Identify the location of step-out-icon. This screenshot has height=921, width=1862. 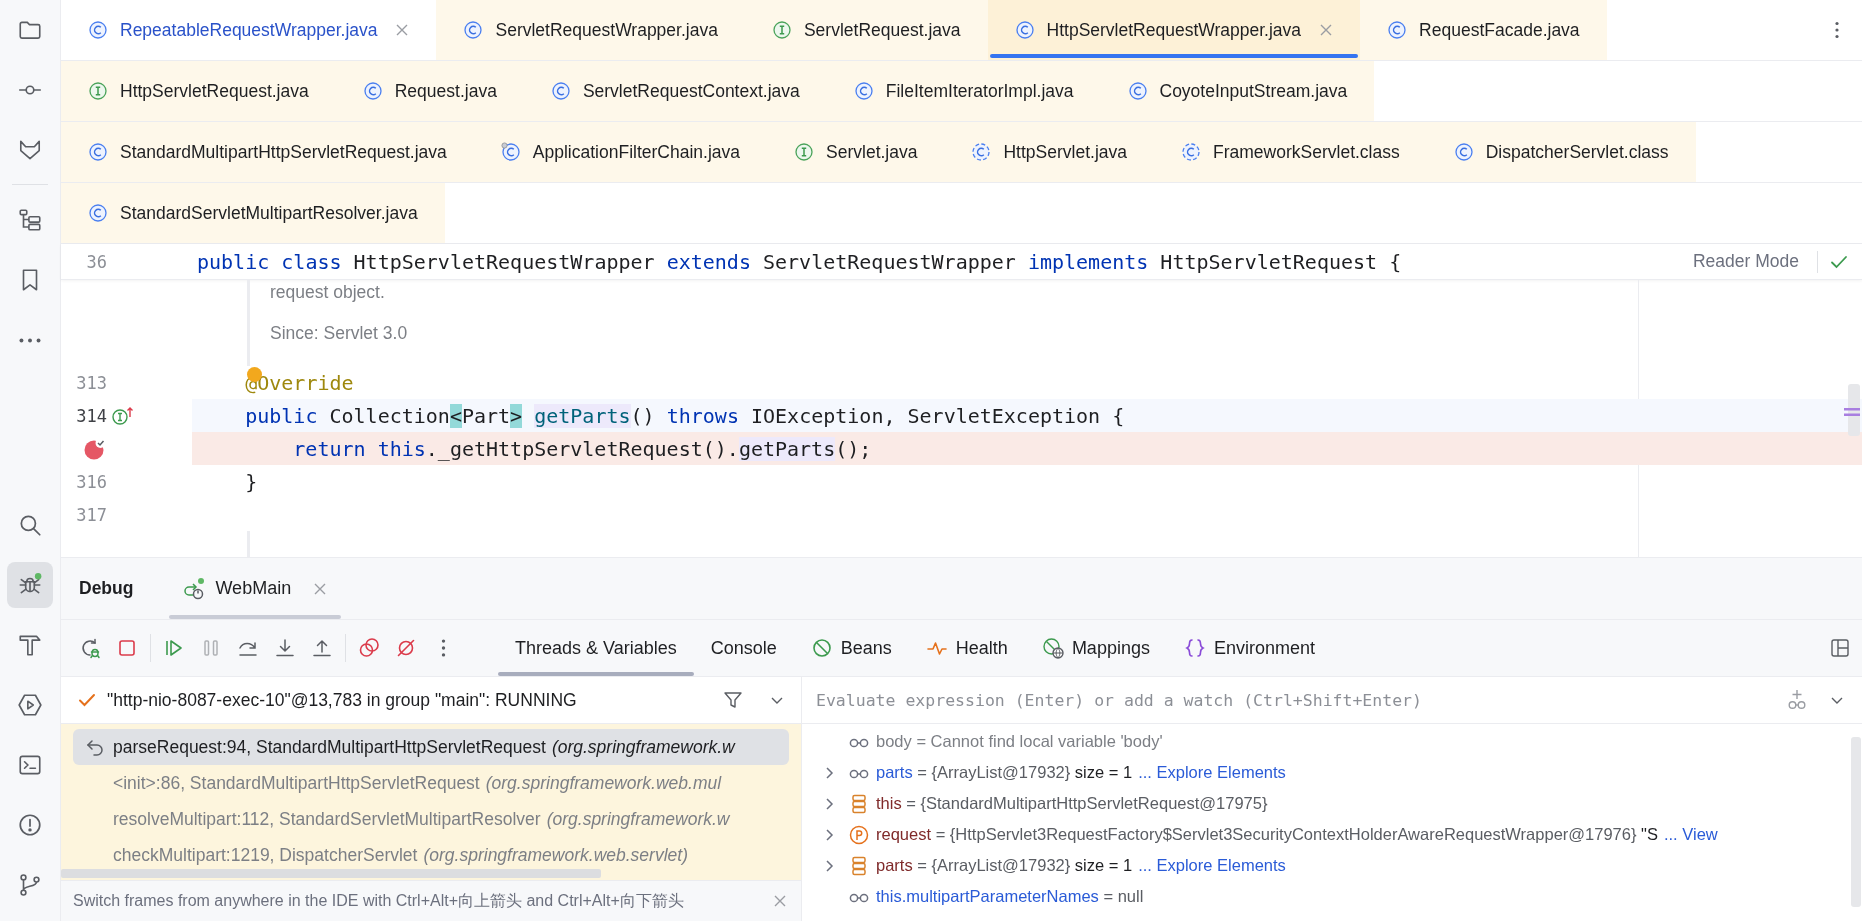
(322, 648).